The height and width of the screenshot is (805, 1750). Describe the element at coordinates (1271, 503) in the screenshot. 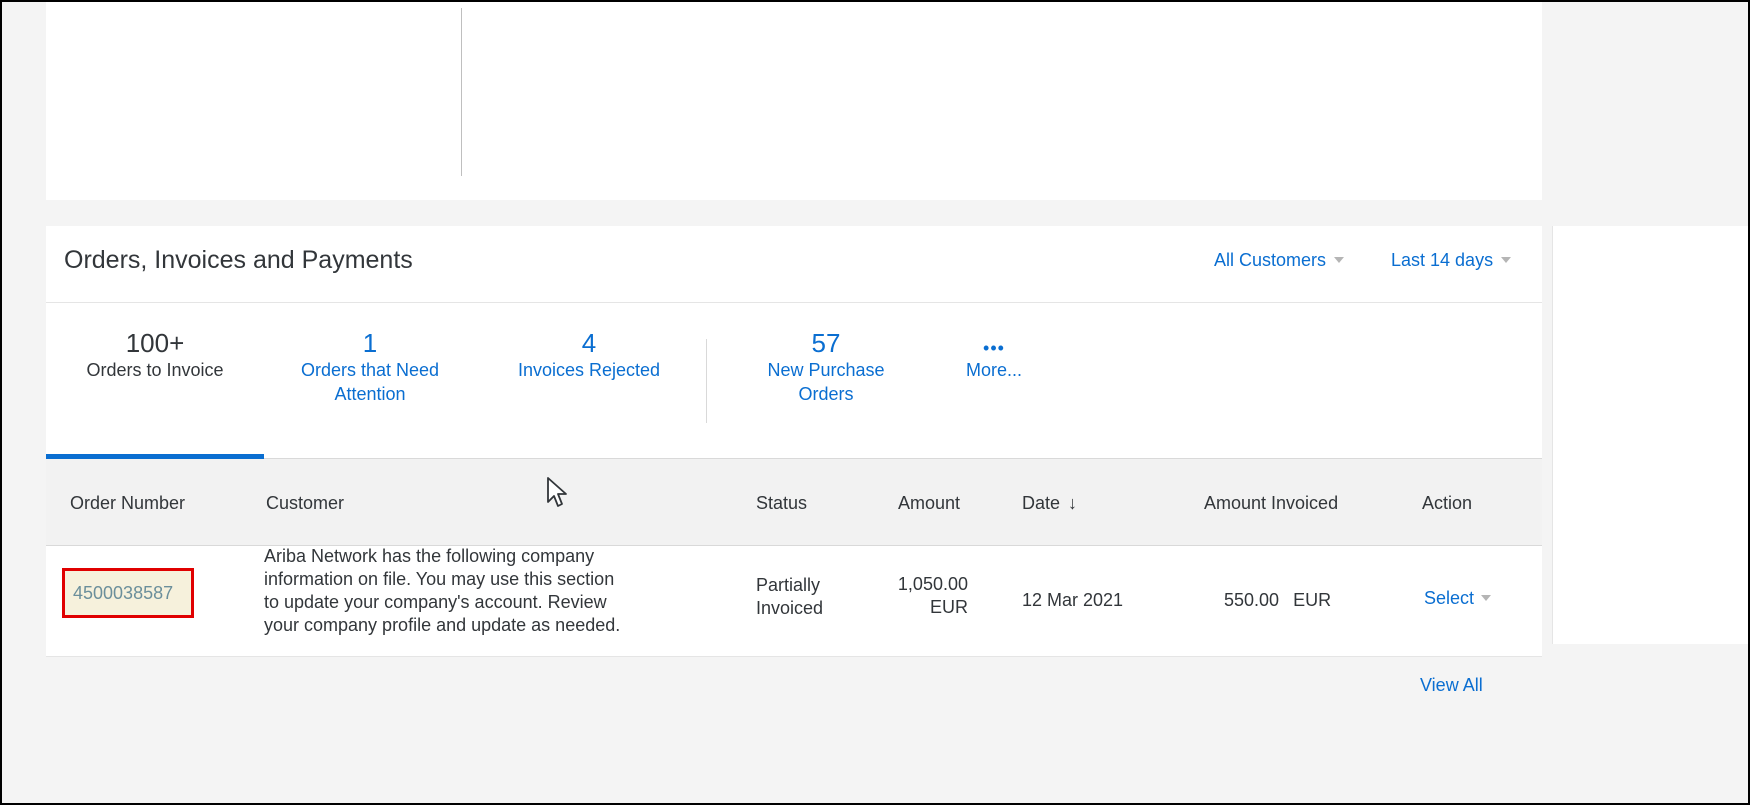

I see `col-header-amount-invoiced: Amount Invoiced` at that location.